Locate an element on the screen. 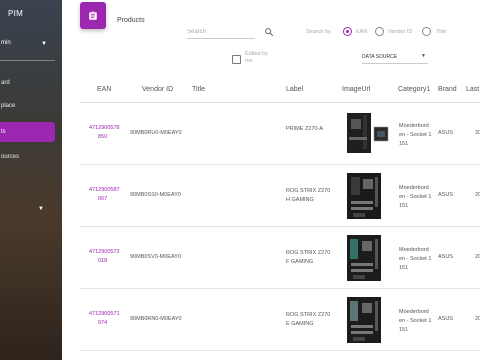 This screenshot has height=360, width=480. sidebar-item-label: place is located at coordinates (8, 106).